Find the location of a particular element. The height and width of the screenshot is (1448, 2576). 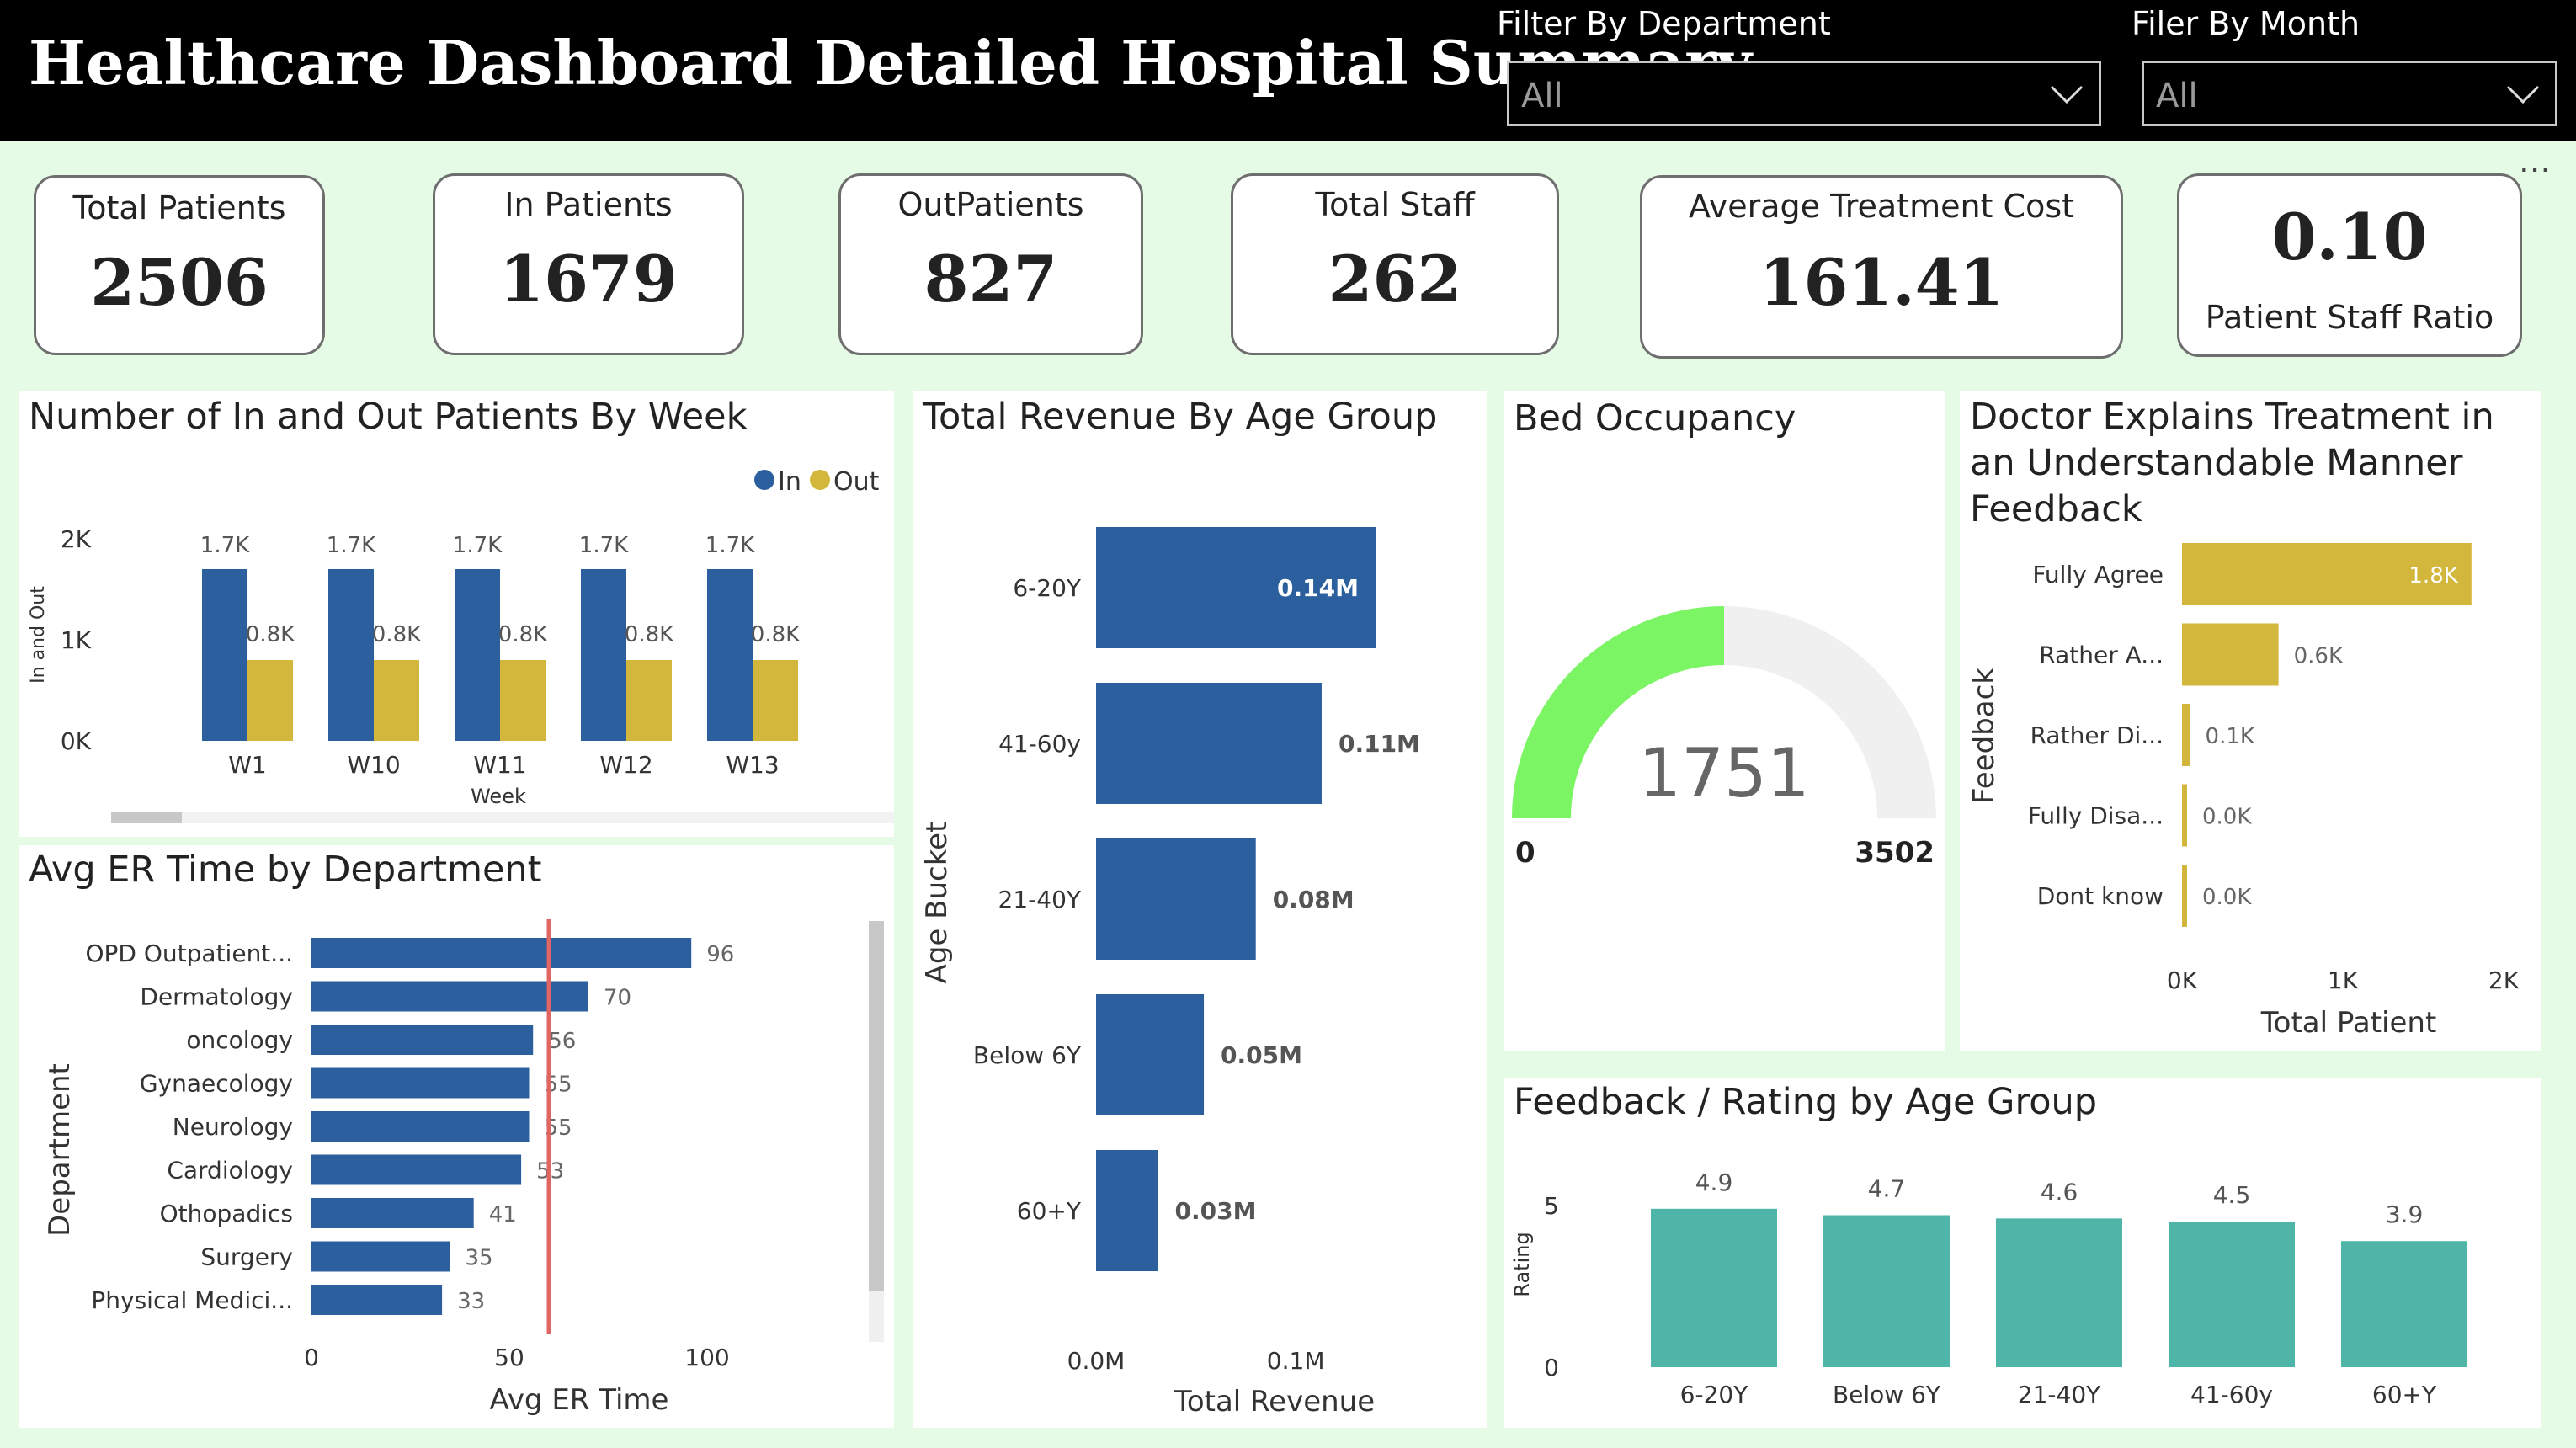

y-tick-label: 0K is located at coordinates (77, 741).